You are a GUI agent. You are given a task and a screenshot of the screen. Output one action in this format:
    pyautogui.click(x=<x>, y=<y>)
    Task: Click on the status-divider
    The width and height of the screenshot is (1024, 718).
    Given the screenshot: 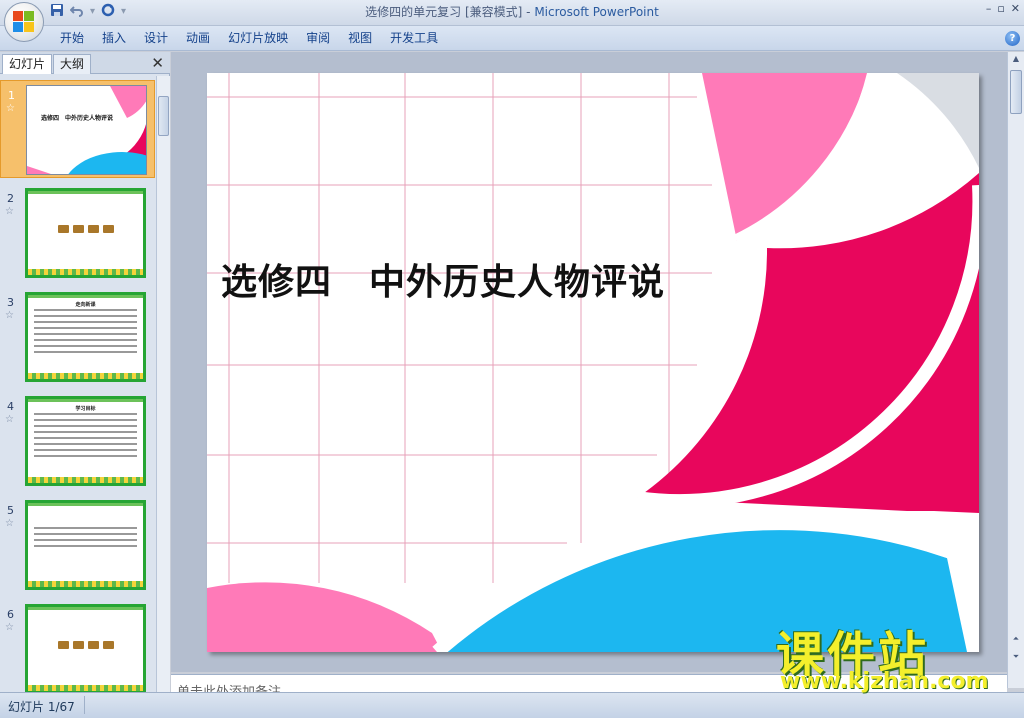 What is the action you would take?
    pyautogui.click(x=84, y=705)
    